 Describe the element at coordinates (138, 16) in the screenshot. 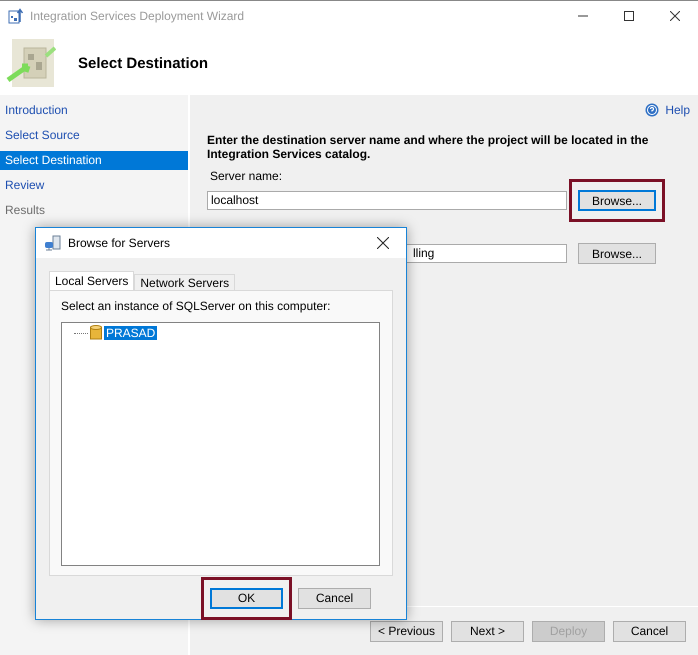

I see `window-title: Integration Services Deployment Wizard` at that location.